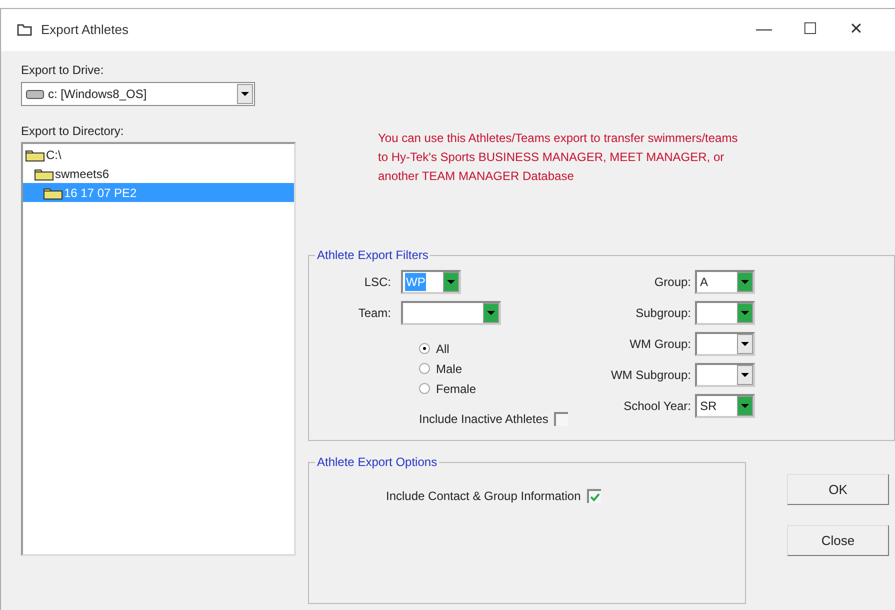  Describe the element at coordinates (764, 30) in the screenshot. I see `minimize-button: —` at that location.